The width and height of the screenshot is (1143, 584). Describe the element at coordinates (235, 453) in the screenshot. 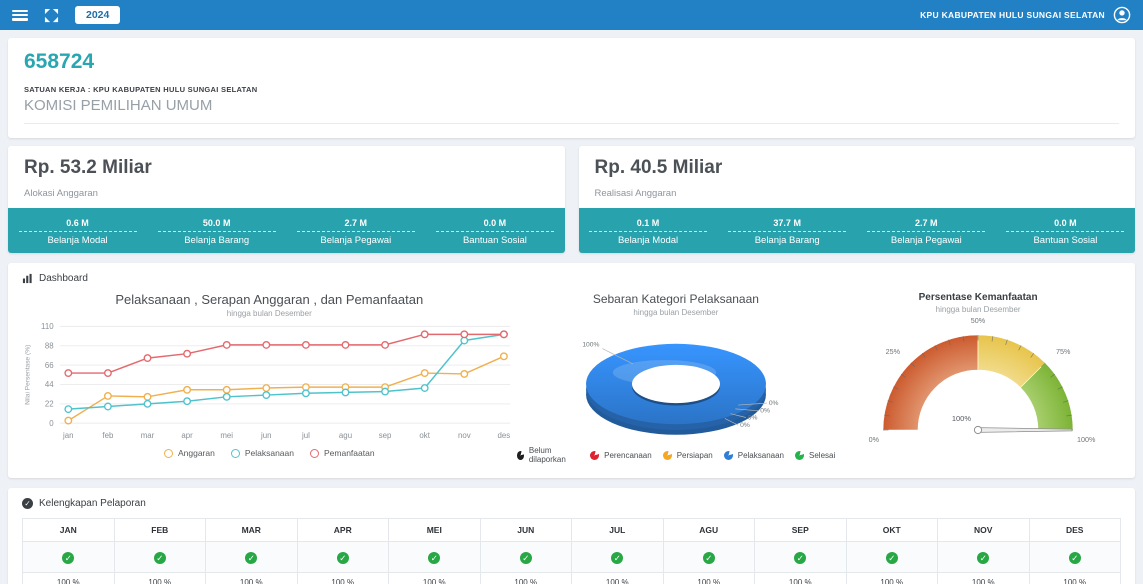

I see `pelaksanaan-marker-icon` at that location.